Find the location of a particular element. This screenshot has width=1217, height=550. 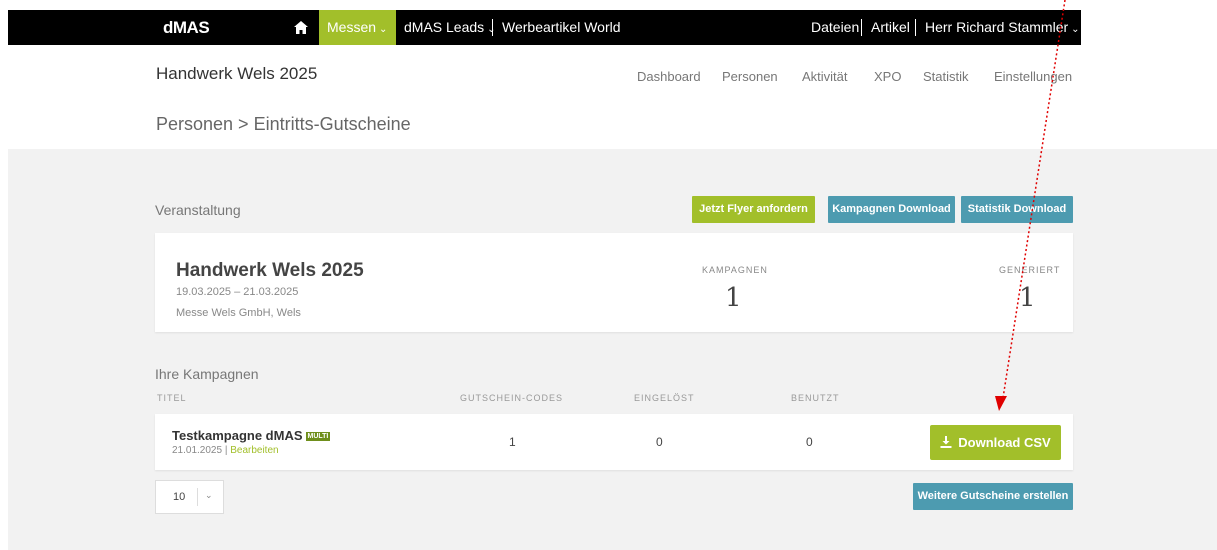

download-icon is located at coordinates (946, 442).